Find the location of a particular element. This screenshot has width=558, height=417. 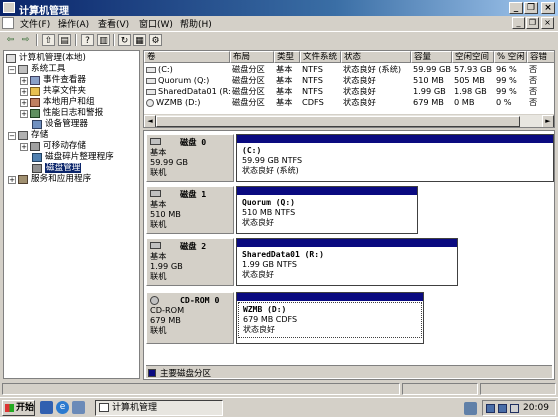

menu-window: 窗口(W) is located at coordinates (156, 23).